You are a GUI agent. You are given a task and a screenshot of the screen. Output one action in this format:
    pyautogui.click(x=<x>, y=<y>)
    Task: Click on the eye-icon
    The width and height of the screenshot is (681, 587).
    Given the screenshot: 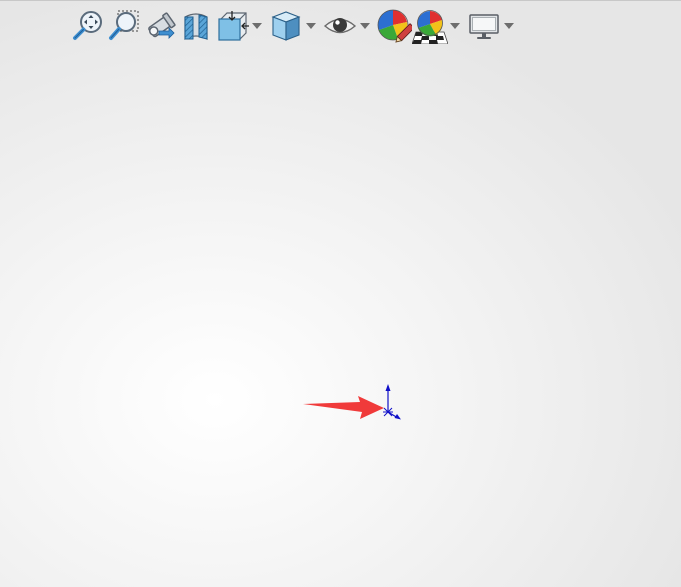 What is the action you would take?
    pyautogui.click(x=340, y=26)
    